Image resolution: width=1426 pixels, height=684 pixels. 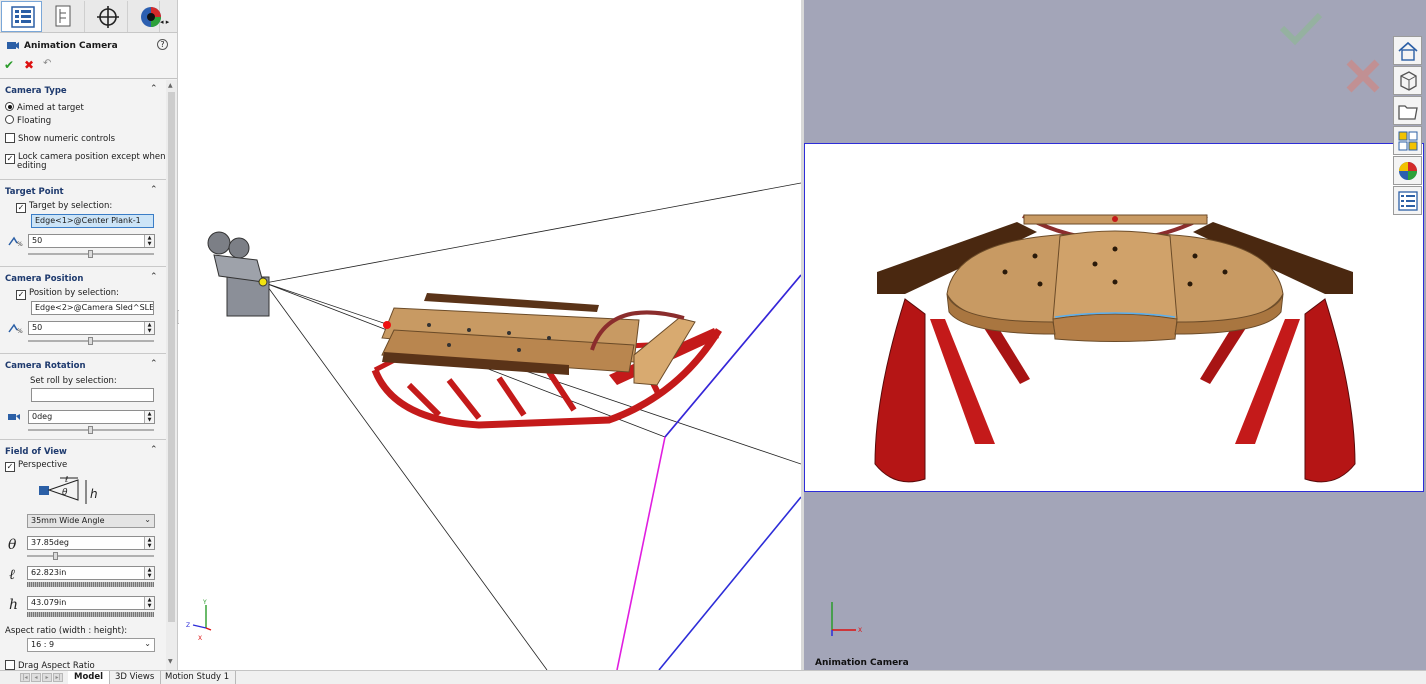 I want to click on tab-3d-views: 3D Views, so click(x=135, y=677).